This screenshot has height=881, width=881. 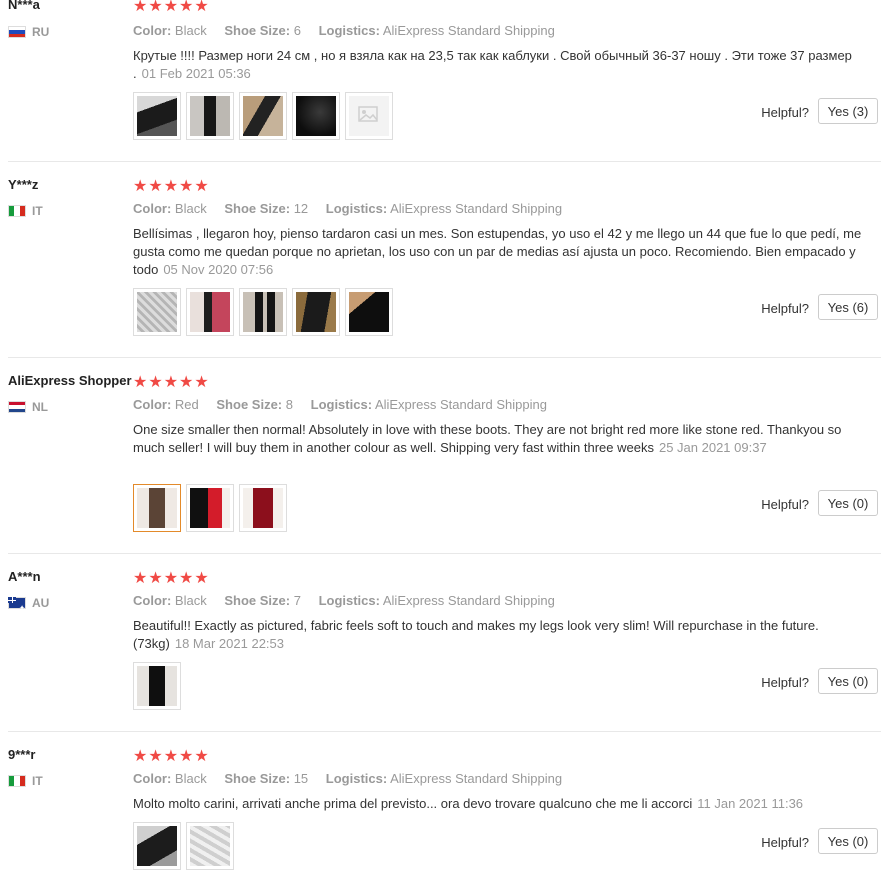 I want to click on no-photo-thumbnail, so click(x=369, y=116).